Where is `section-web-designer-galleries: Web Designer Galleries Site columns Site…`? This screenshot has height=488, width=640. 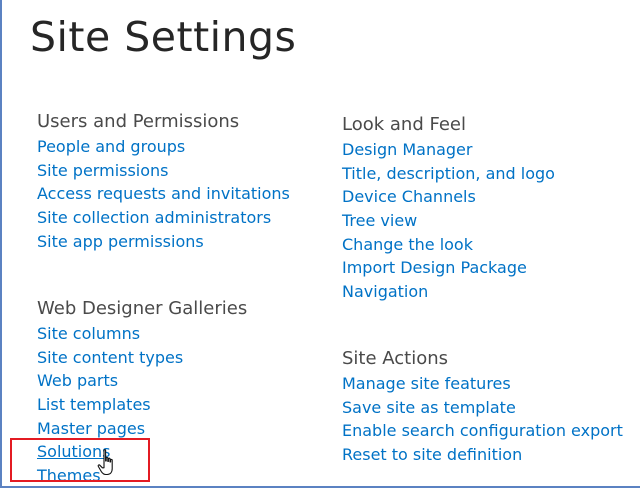 section-web-designer-galleries: Web Designer Galleries Site columns Site… is located at coordinates (142, 392).